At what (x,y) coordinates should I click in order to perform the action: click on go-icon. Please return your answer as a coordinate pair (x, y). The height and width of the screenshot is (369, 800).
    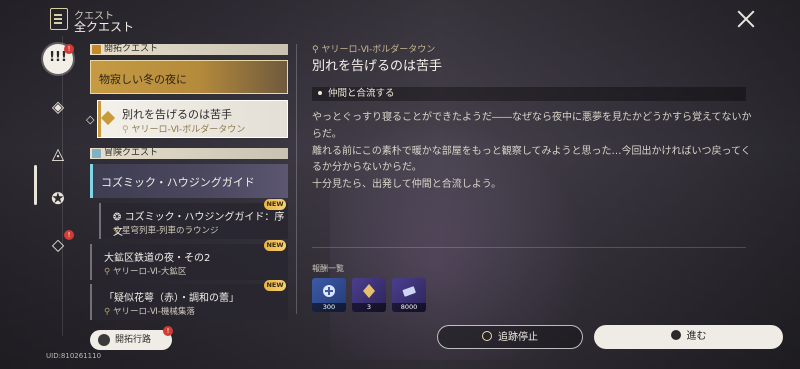
    Looking at the image, I should click on (675, 335).